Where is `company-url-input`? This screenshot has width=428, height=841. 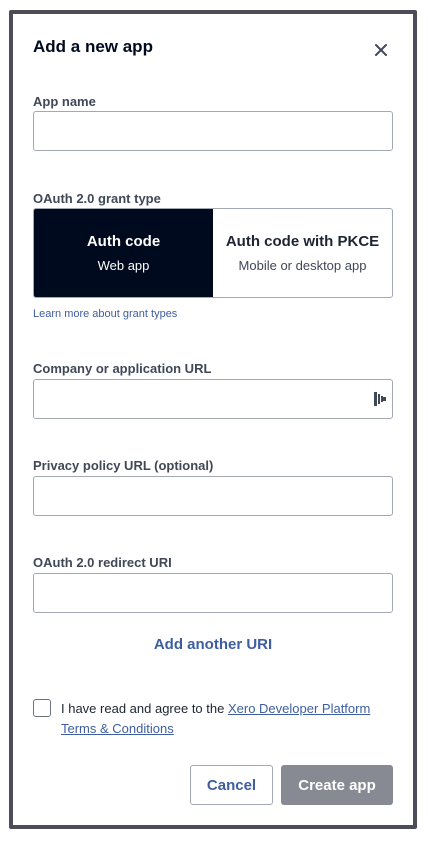 company-url-input is located at coordinates (213, 399).